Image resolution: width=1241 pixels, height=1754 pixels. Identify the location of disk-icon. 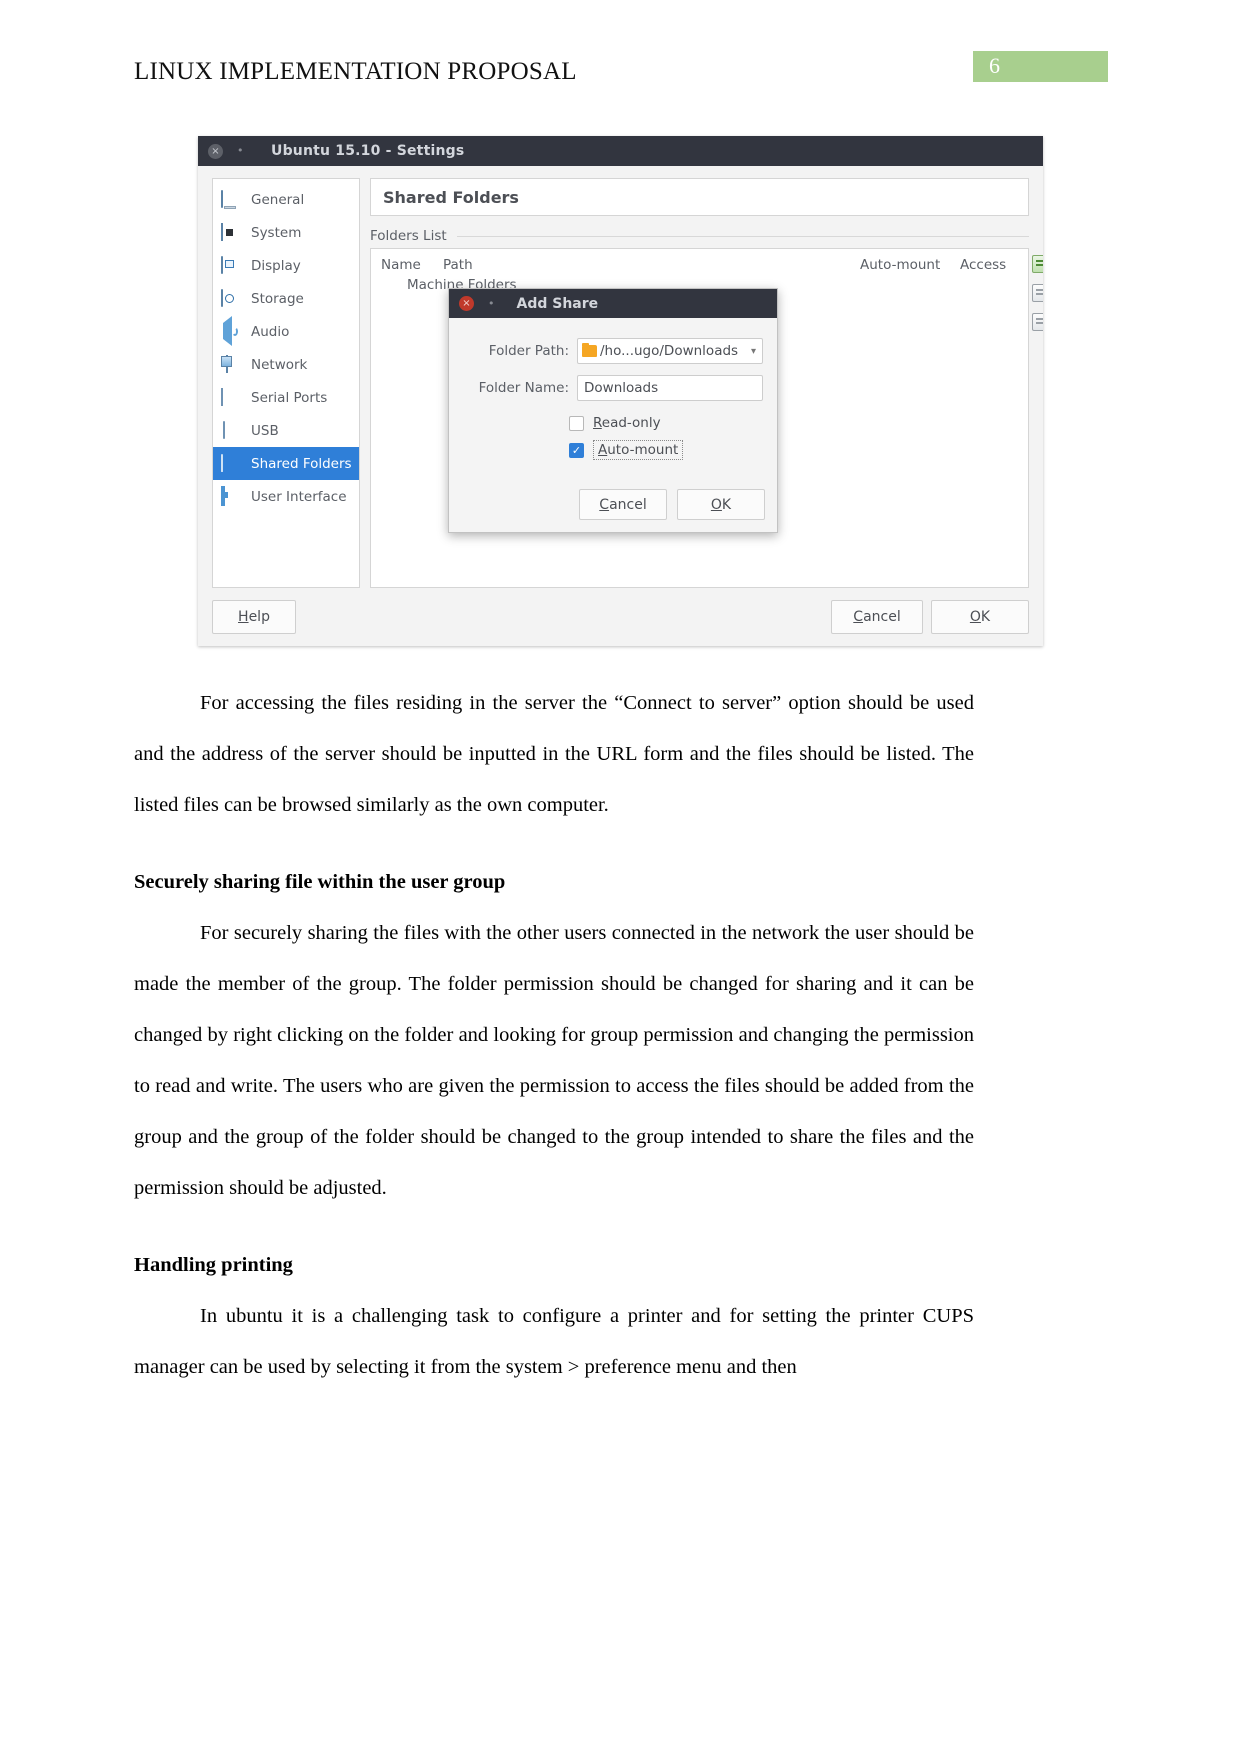
(231, 298).